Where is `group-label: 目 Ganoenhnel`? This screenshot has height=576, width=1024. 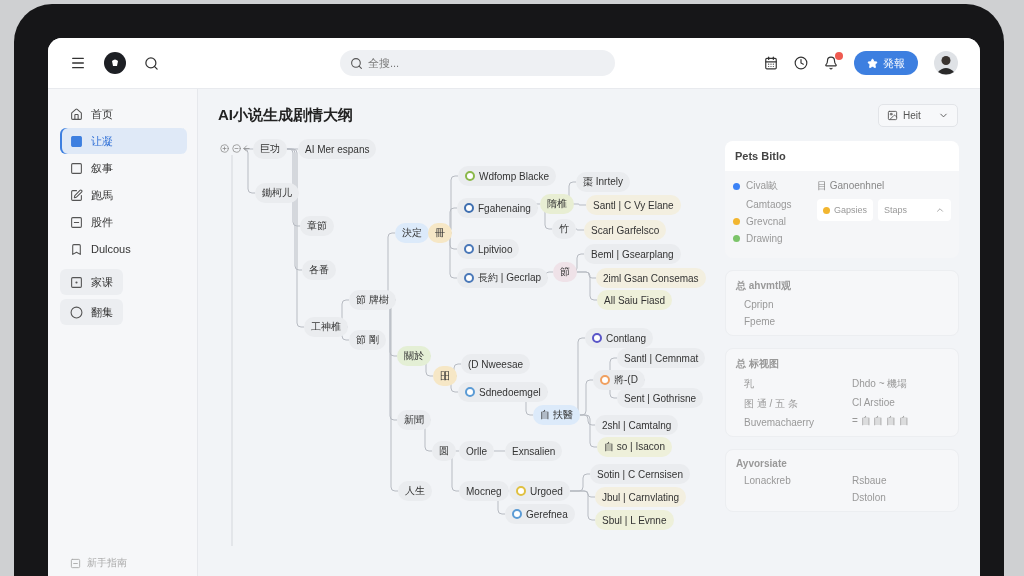
group-label: 目 Ganoenhnel is located at coordinates (851, 186).